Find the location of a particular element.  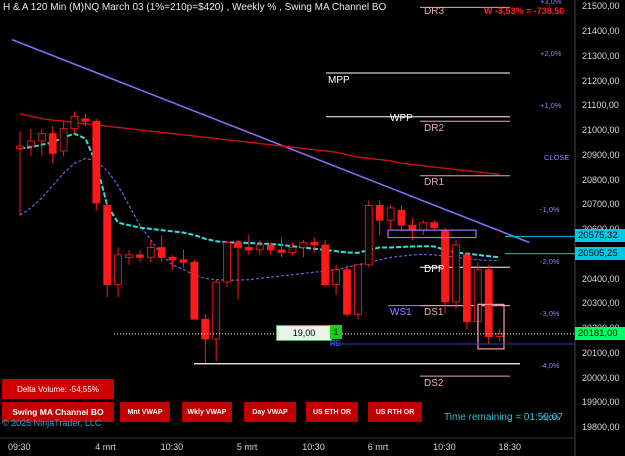

price-tick-label: 20700,00 is located at coordinates (601, 204).